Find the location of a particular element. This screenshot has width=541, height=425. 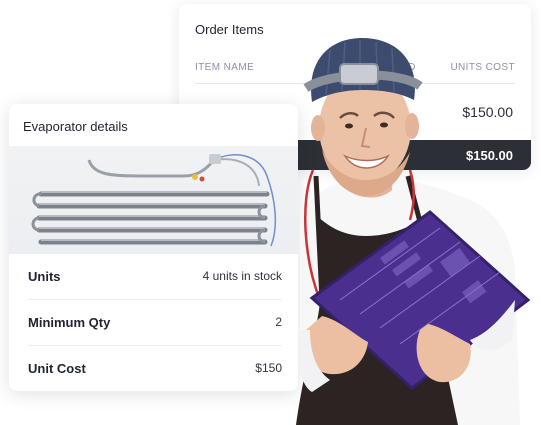

evaporator-image is located at coordinates (153, 200).